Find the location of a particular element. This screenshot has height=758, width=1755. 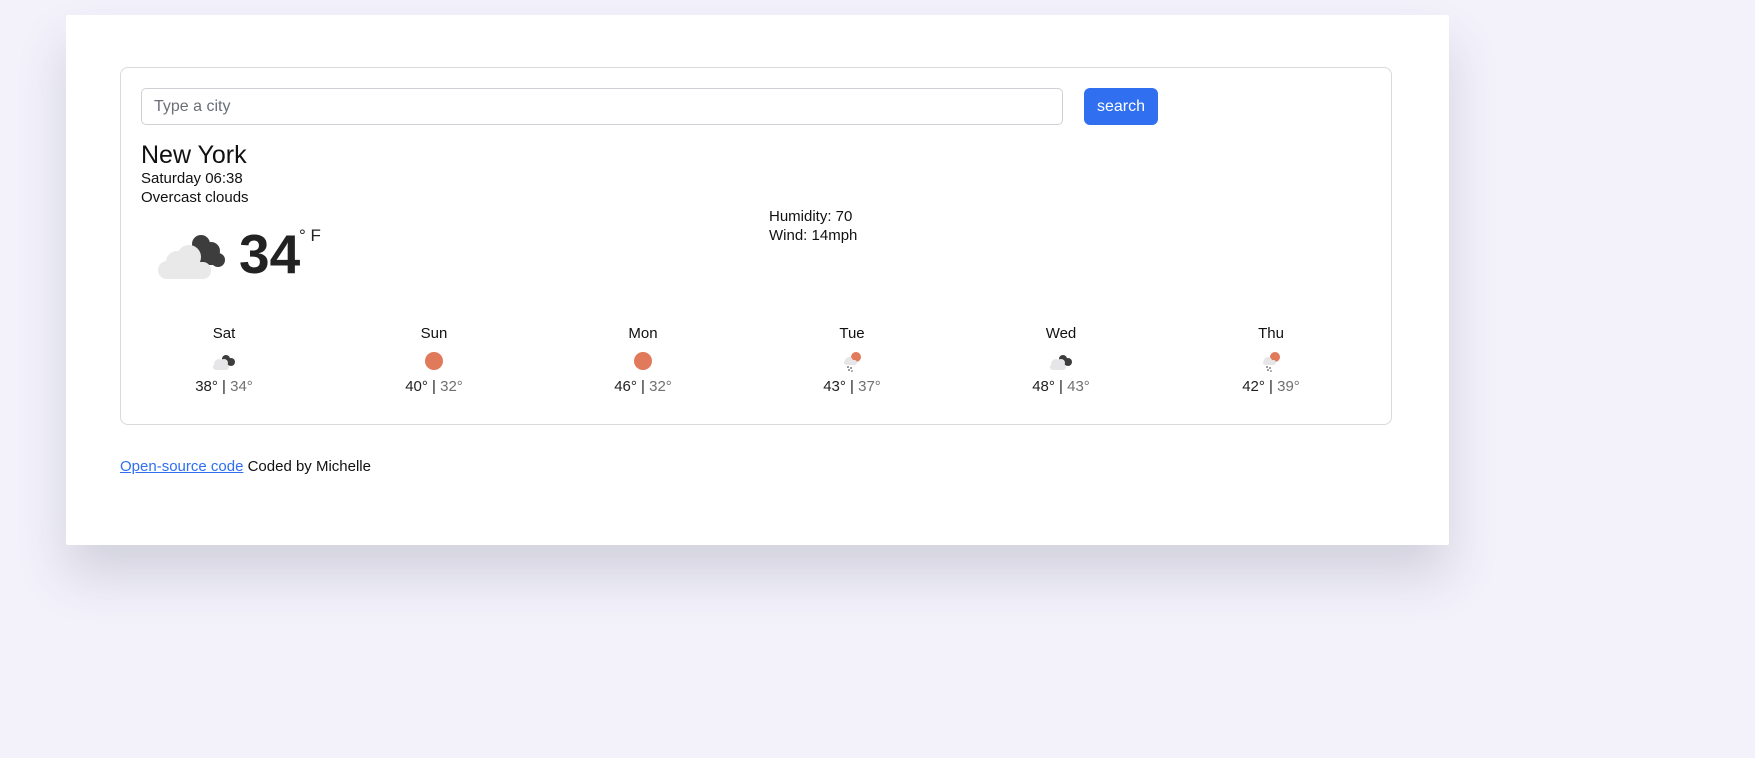

forecast-temps: 48° | 43° is located at coordinates (1061, 387).